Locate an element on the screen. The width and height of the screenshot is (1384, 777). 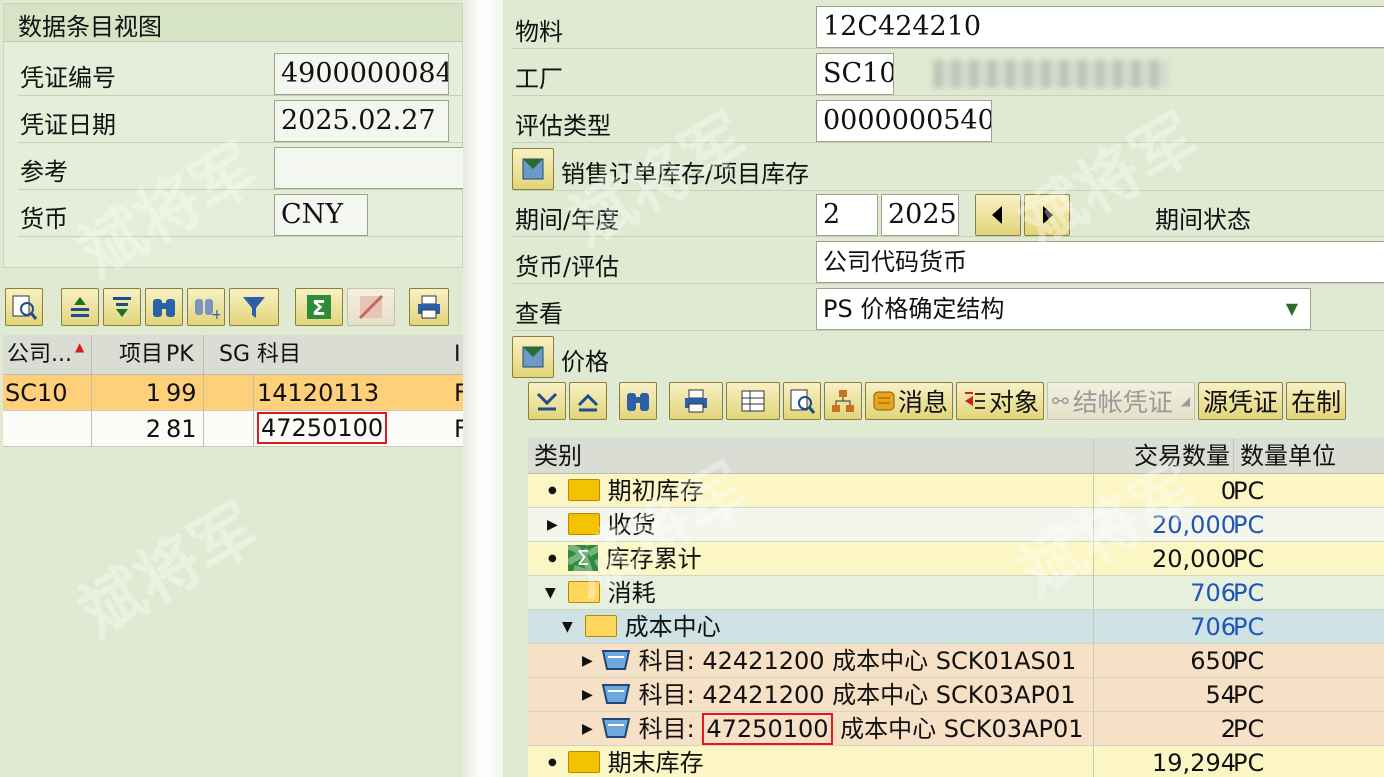
qty-value: 19,294 is located at coordinates (1194, 763).